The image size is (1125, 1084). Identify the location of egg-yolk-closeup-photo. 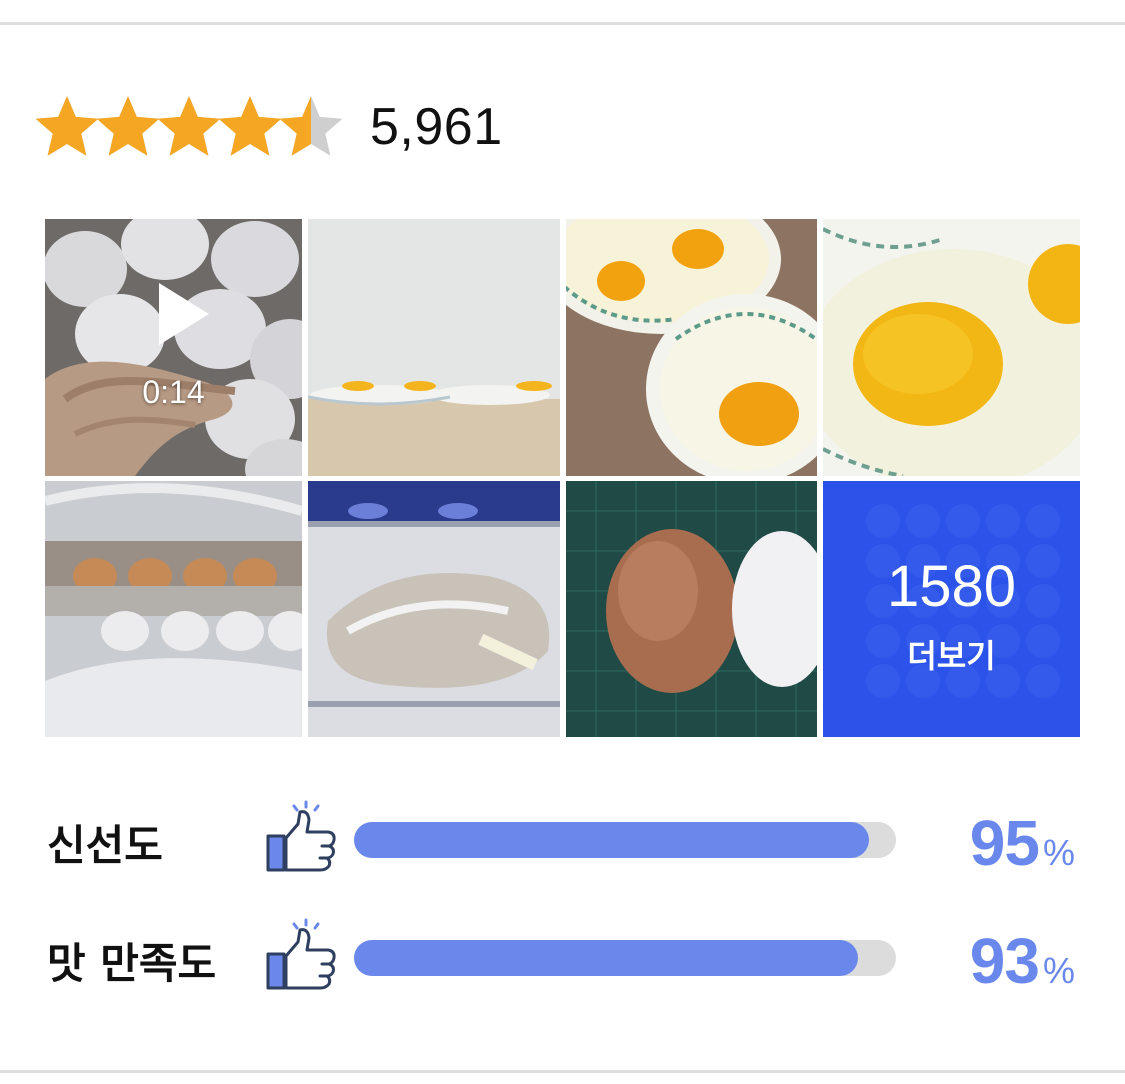
(951, 347).